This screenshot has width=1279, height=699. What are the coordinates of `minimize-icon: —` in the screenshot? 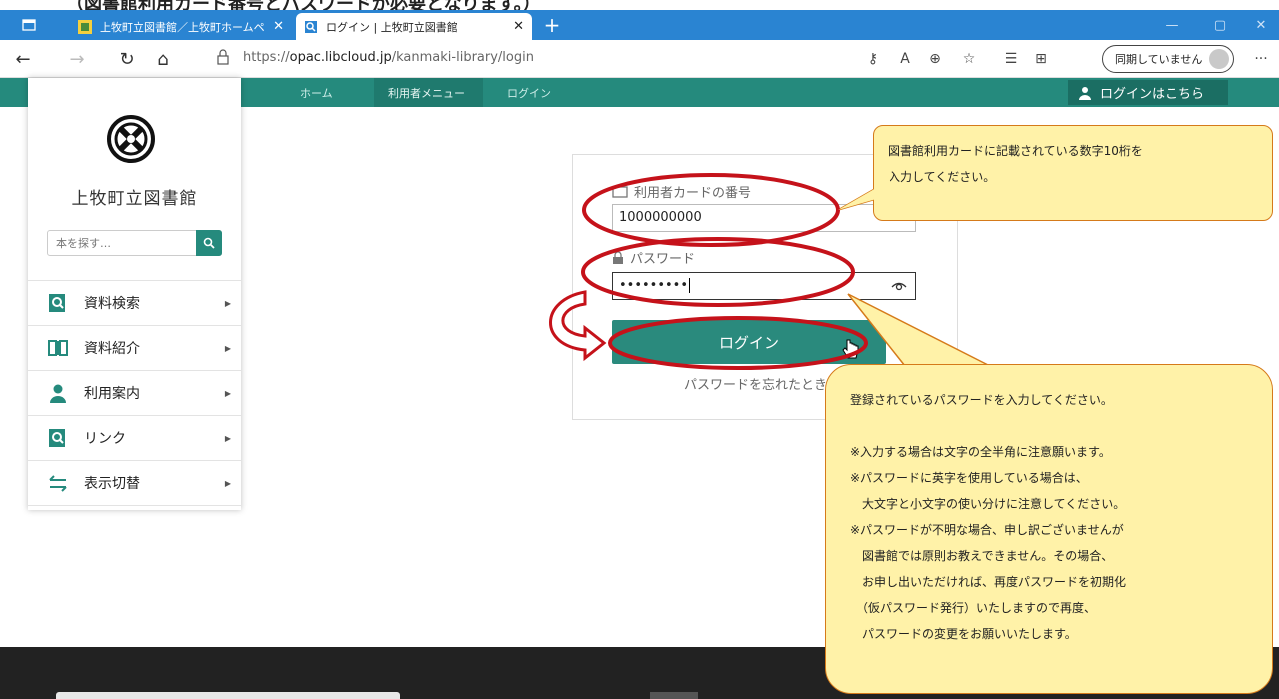 It's located at (1172, 25).